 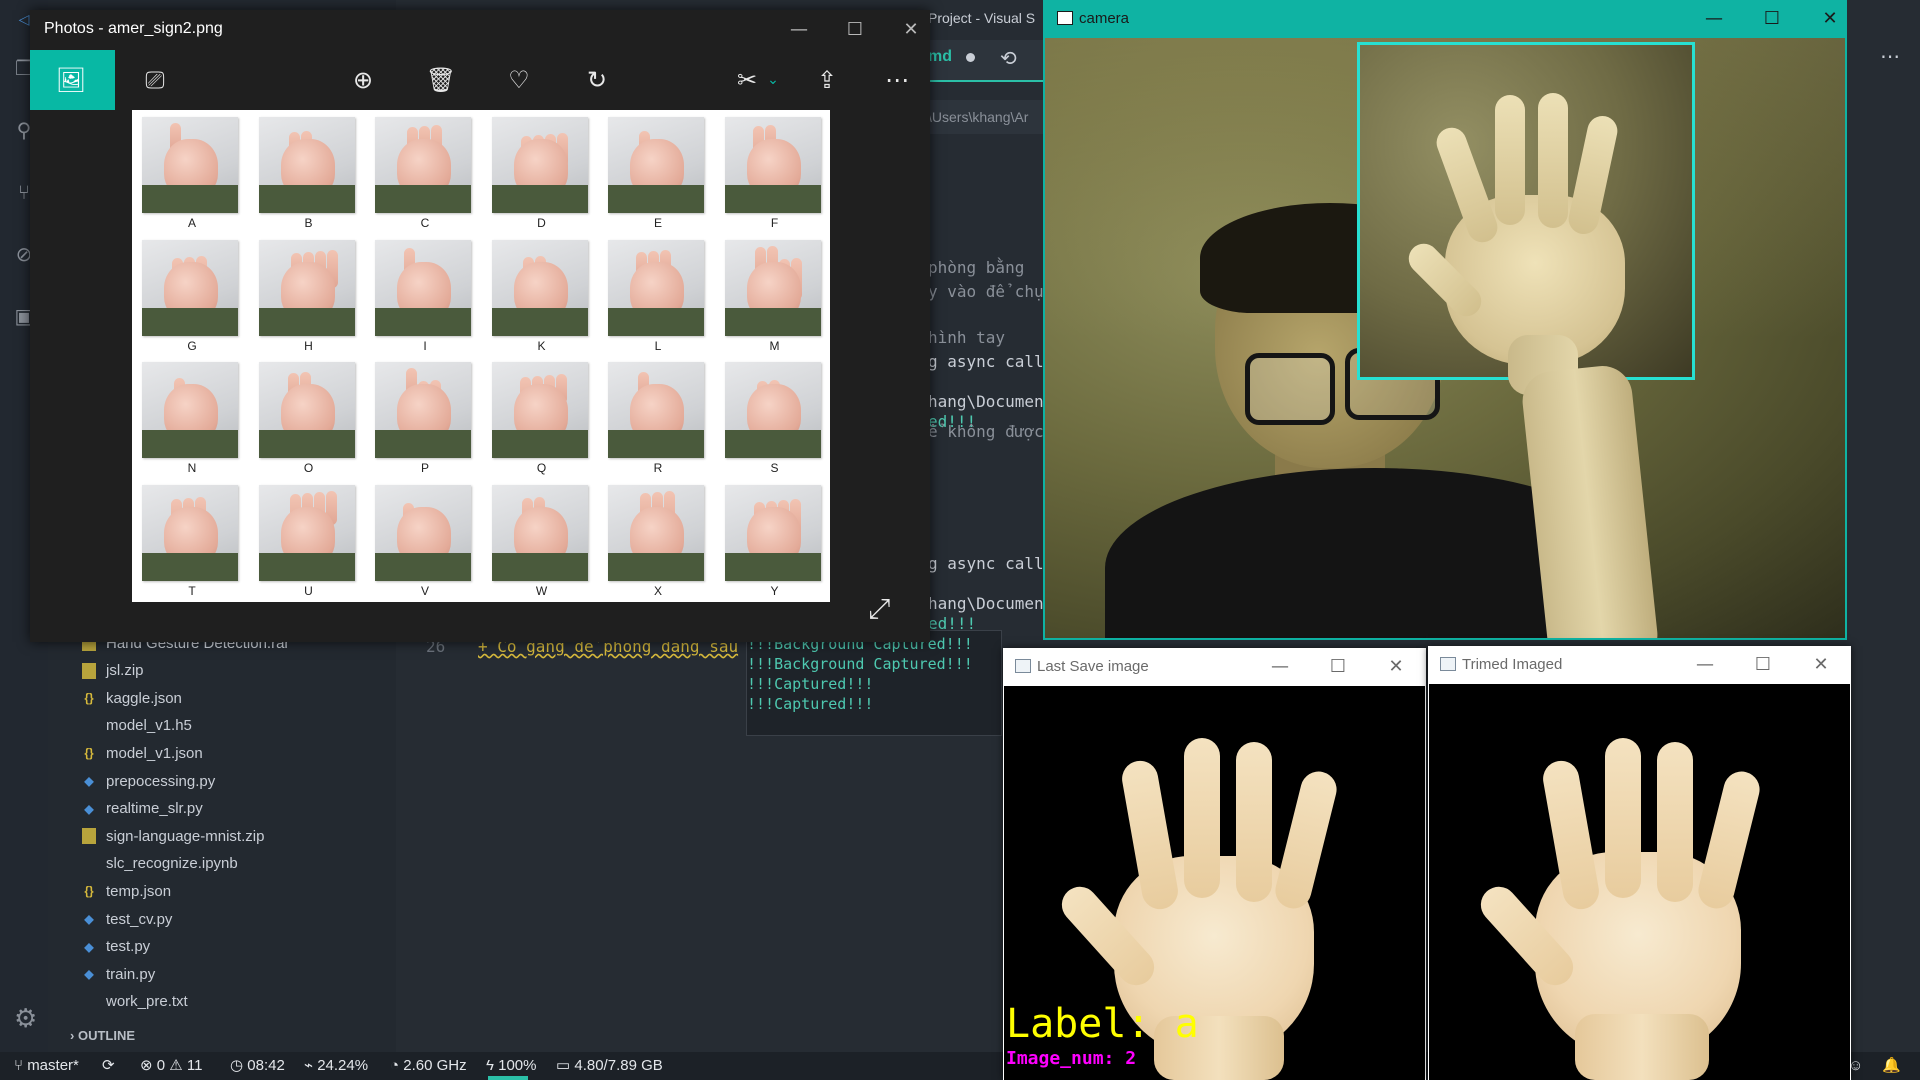 What do you see at coordinates (148, 781) in the screenshot?
I see `explorer-file-item: ◆ prepocessing.py` at bounding box center [148, 781].